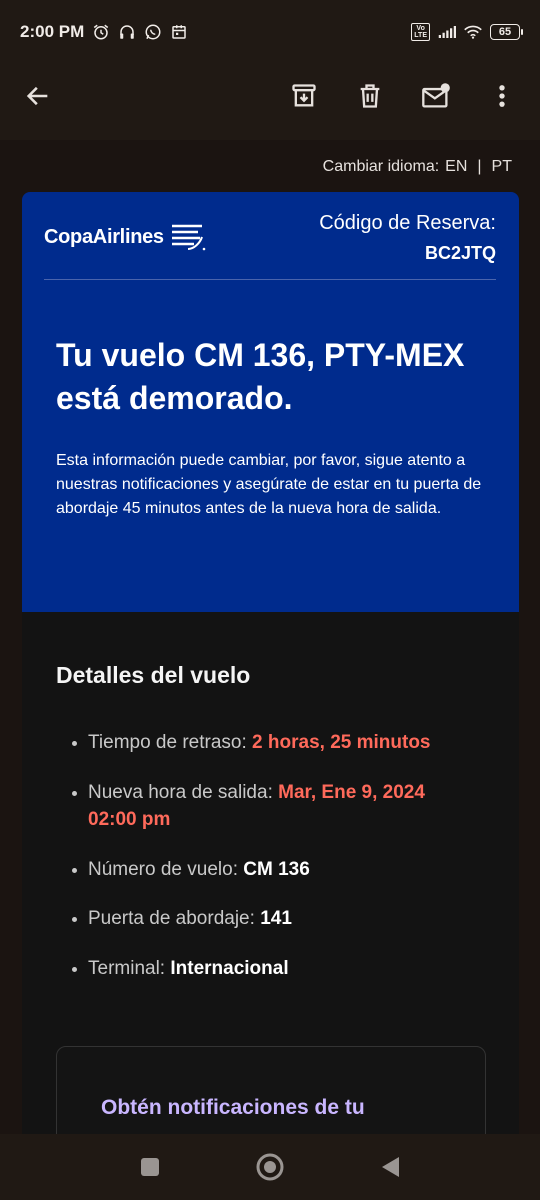  I want to click on alarm-icon, so click(101, 32).